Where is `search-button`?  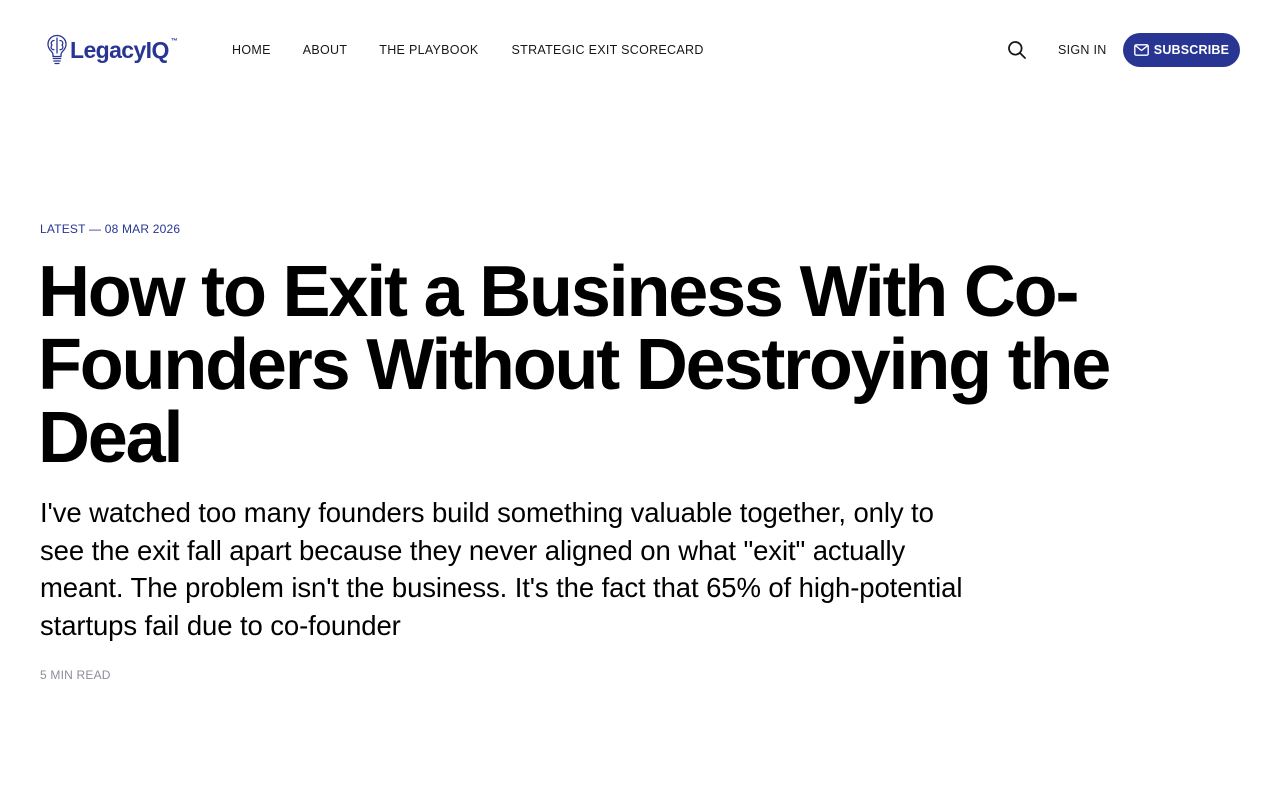
search-button is located at coordinates (1017, 50).